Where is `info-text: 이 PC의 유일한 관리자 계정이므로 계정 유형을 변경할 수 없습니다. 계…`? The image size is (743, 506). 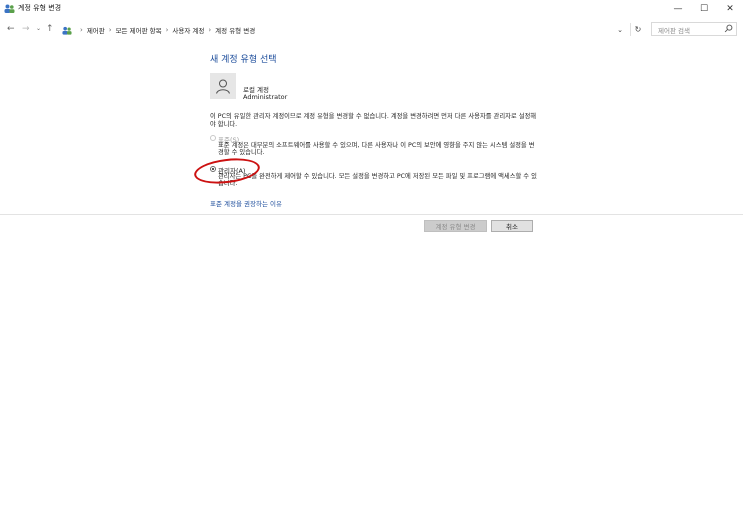 info-text: 이 PC의 유일한 관리자 계정이므로 계정 유형을 변경할 수 없습니다. 계… is located at coordinates (373, 121).